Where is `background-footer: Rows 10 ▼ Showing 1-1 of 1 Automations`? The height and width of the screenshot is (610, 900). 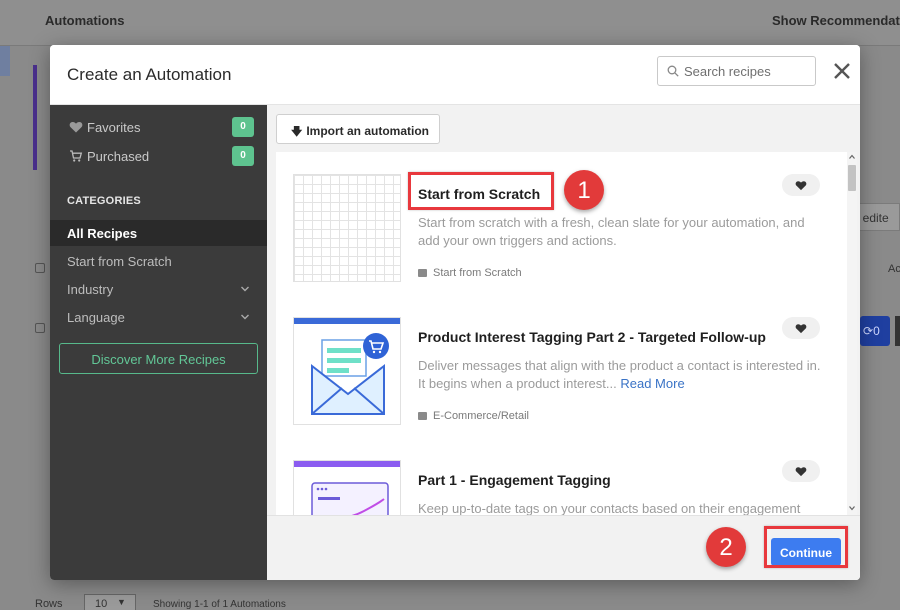
background-footer: Rows 10 ▼ Showing 1-1 of 1 Automations is located at coordinates (450, 602).